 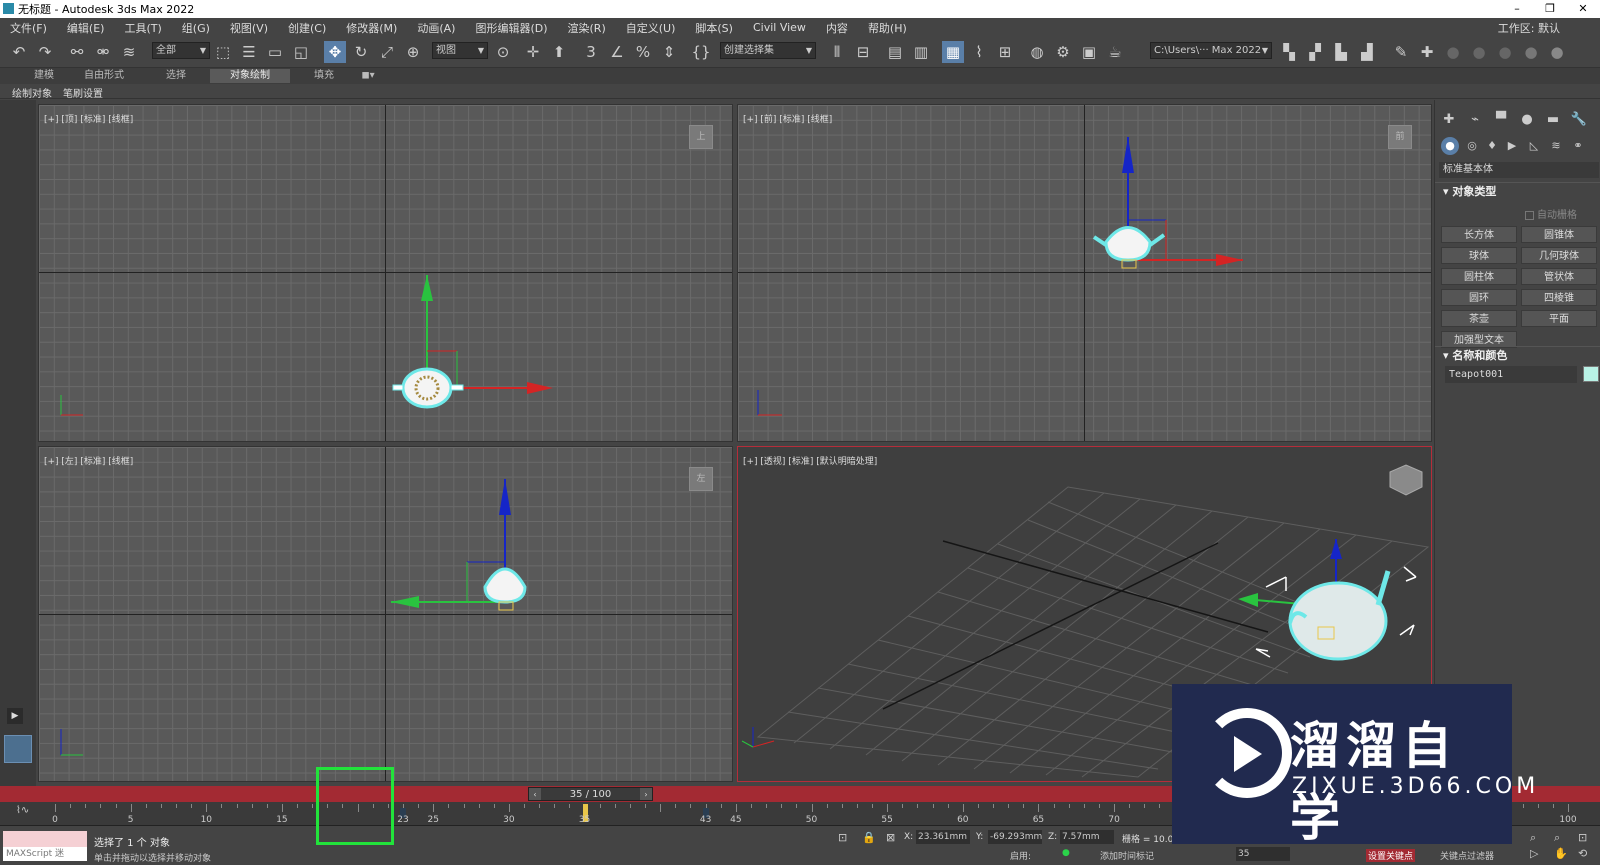 I want to click on pyramid-button: 四棱锥, so click(x=1559, y=297).